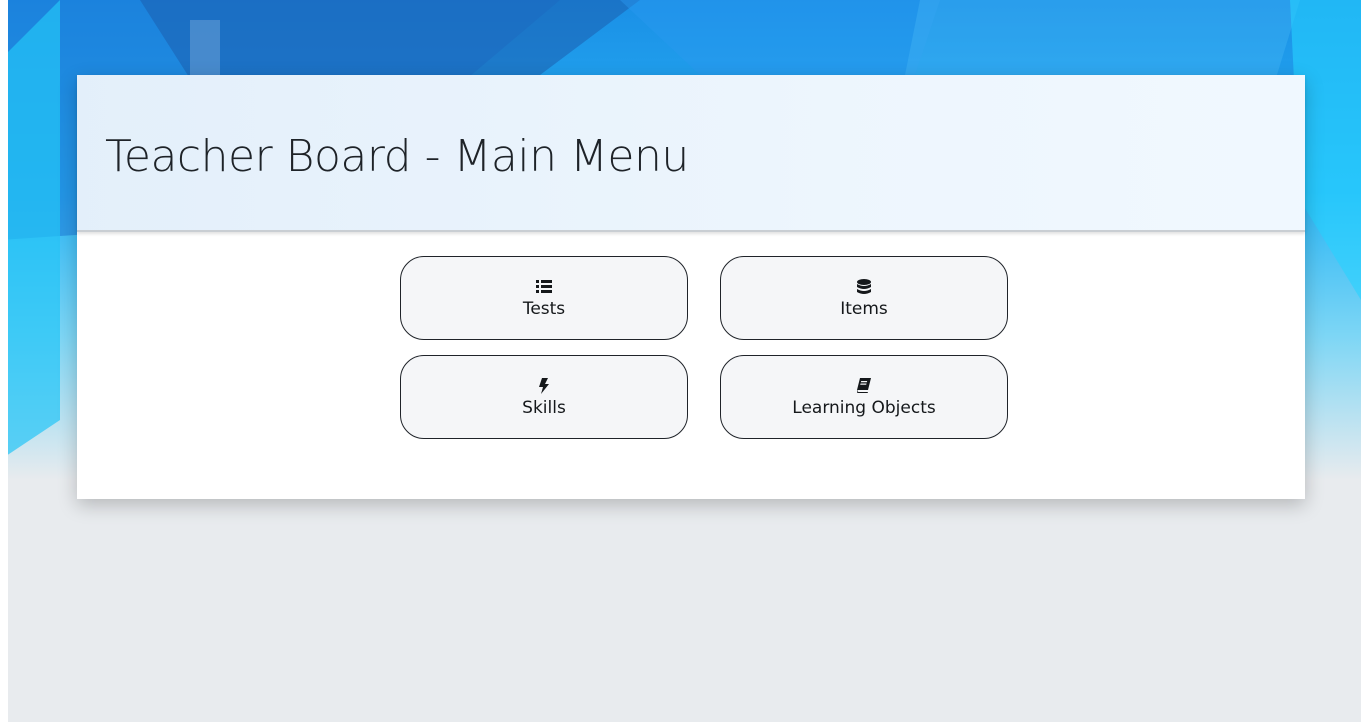 The image size is (1361, 722). I want to click on learning-objects-button-label: Learning Objects, so click(864, 407).